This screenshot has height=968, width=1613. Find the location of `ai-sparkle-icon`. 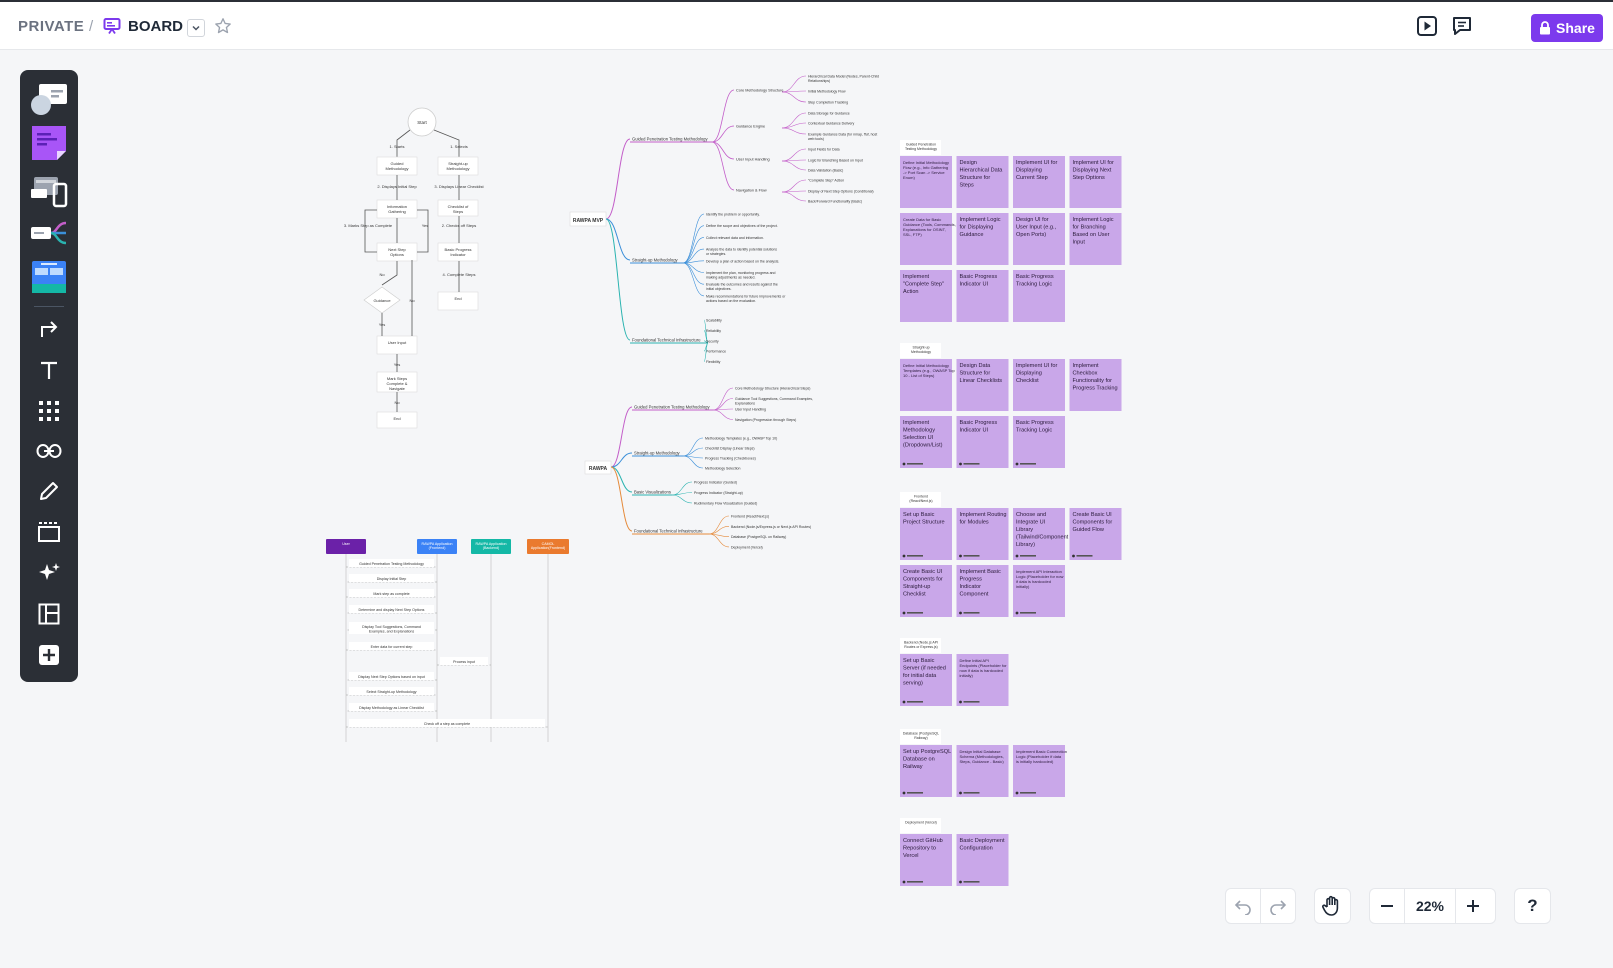

ai-sparkle-icon is located at coordinates (49, 571).